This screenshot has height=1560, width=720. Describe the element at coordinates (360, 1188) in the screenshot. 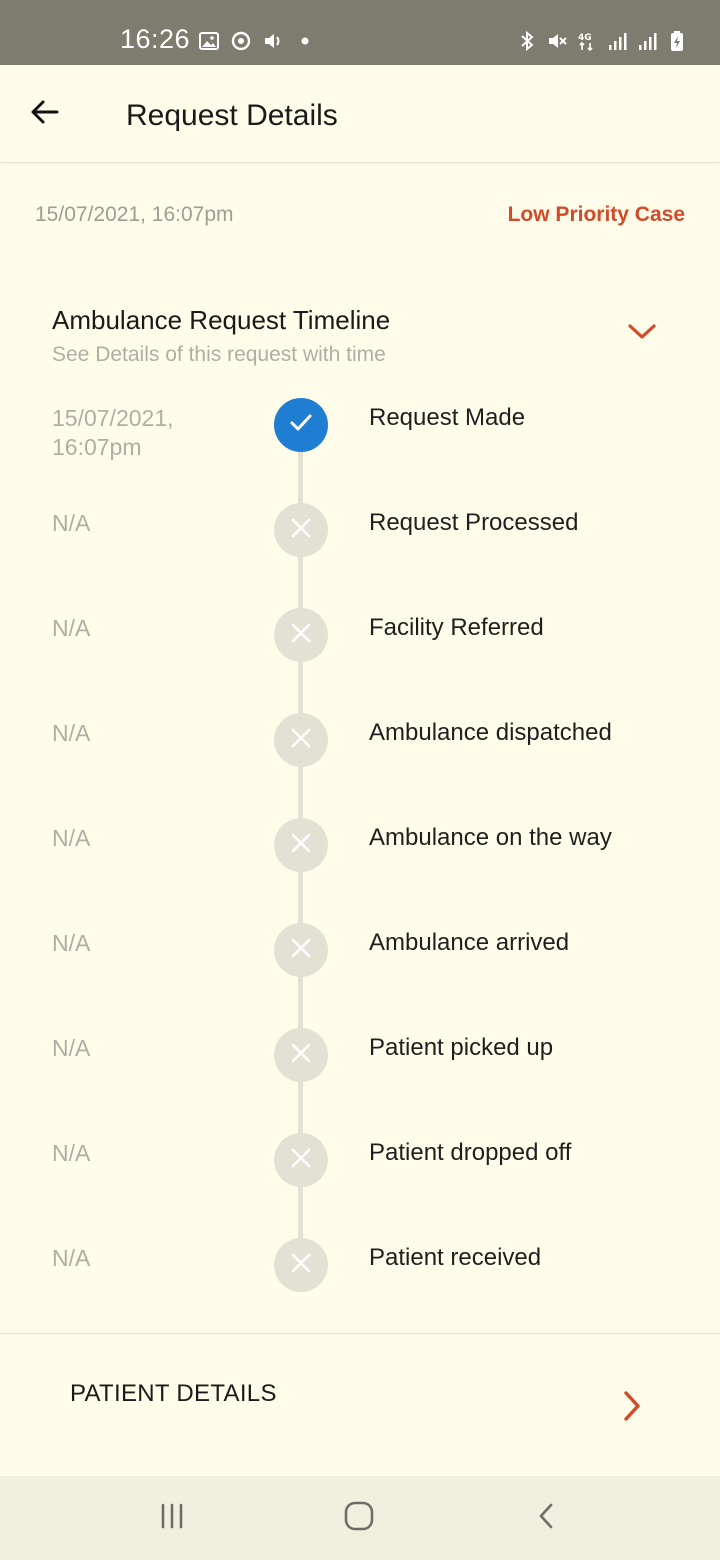

I see `timeline-step: N/A Patient dropped off` at that location.